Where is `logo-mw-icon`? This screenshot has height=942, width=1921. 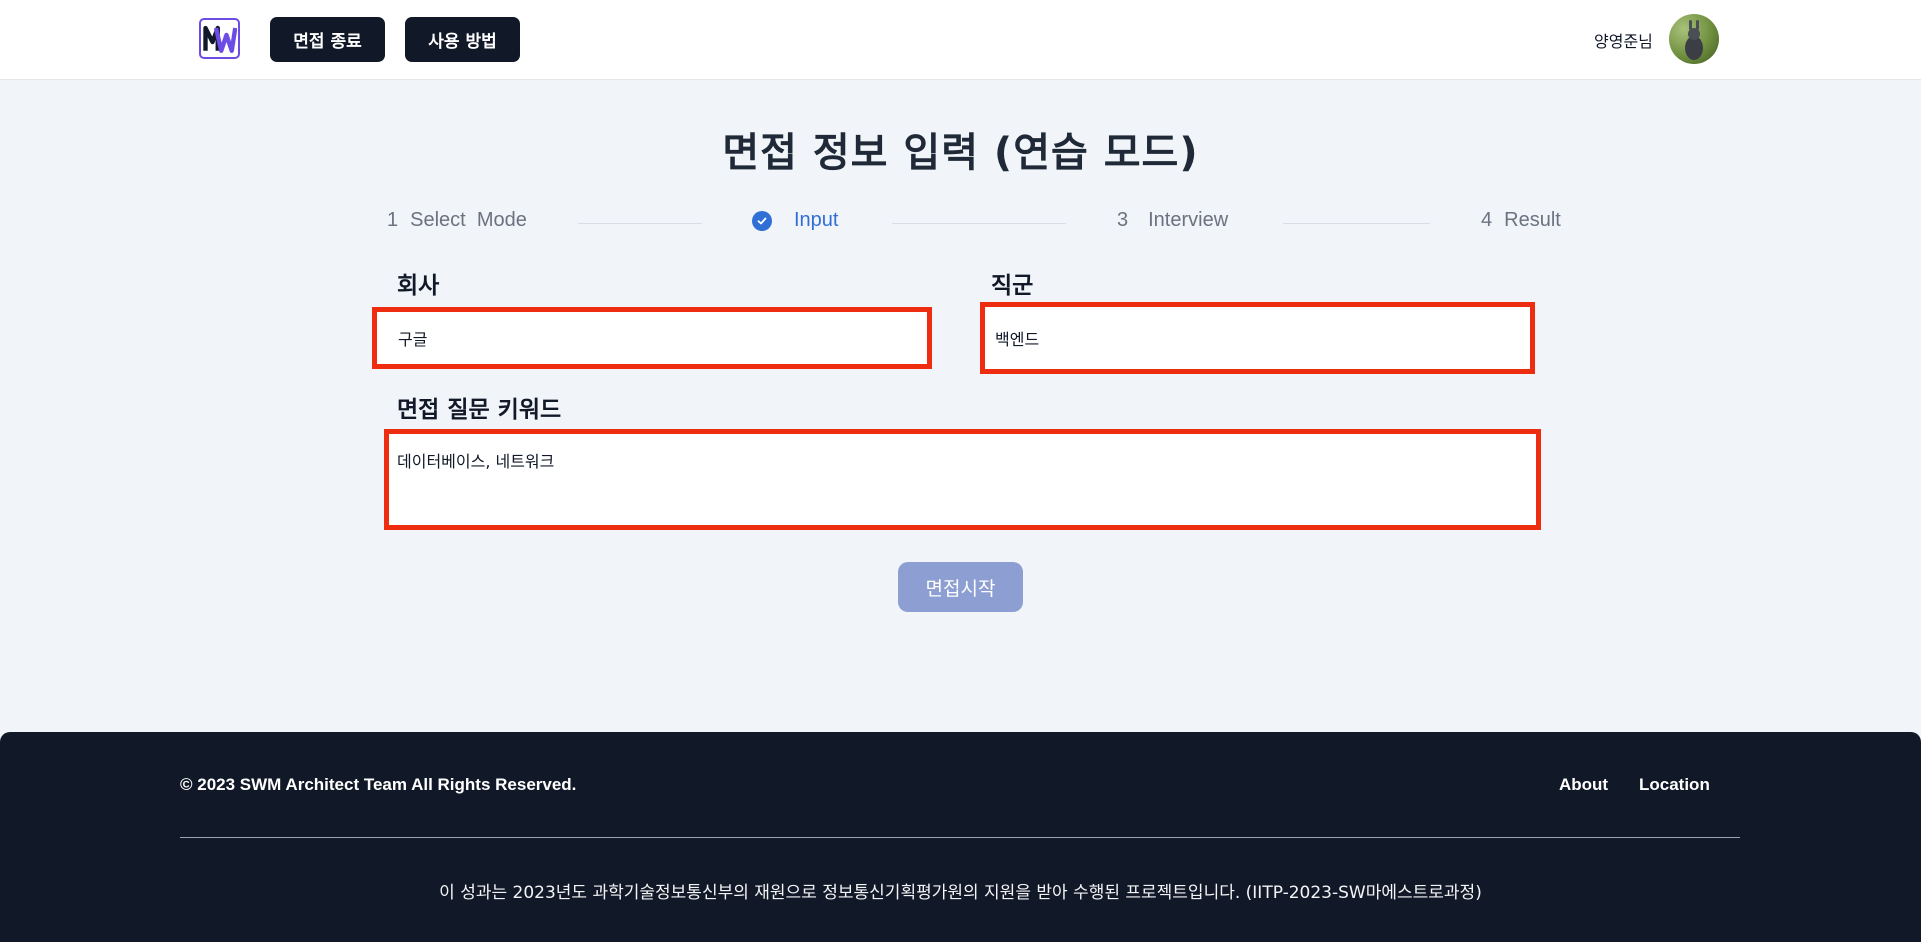
logo-mw-icon is located at coordinates (220, 39).